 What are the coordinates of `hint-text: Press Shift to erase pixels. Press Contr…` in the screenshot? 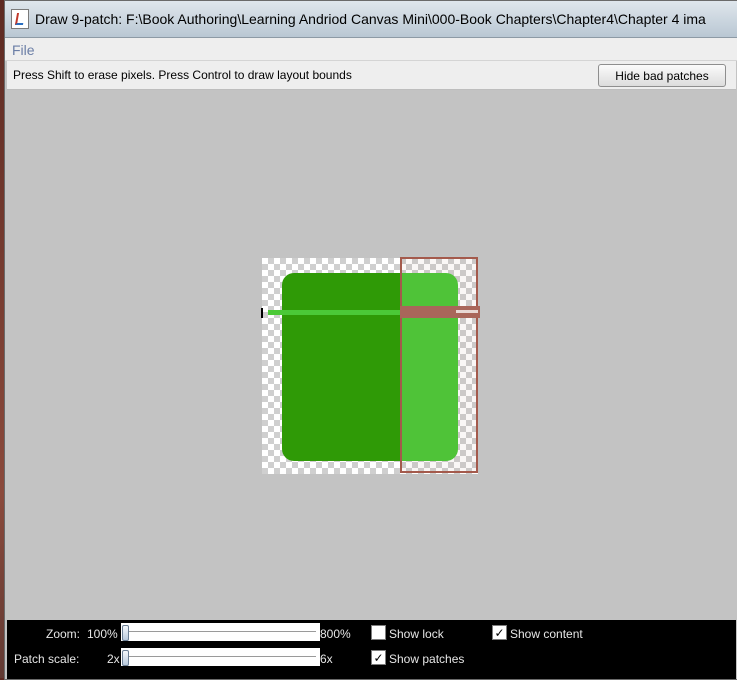 It's located at (182, 75).